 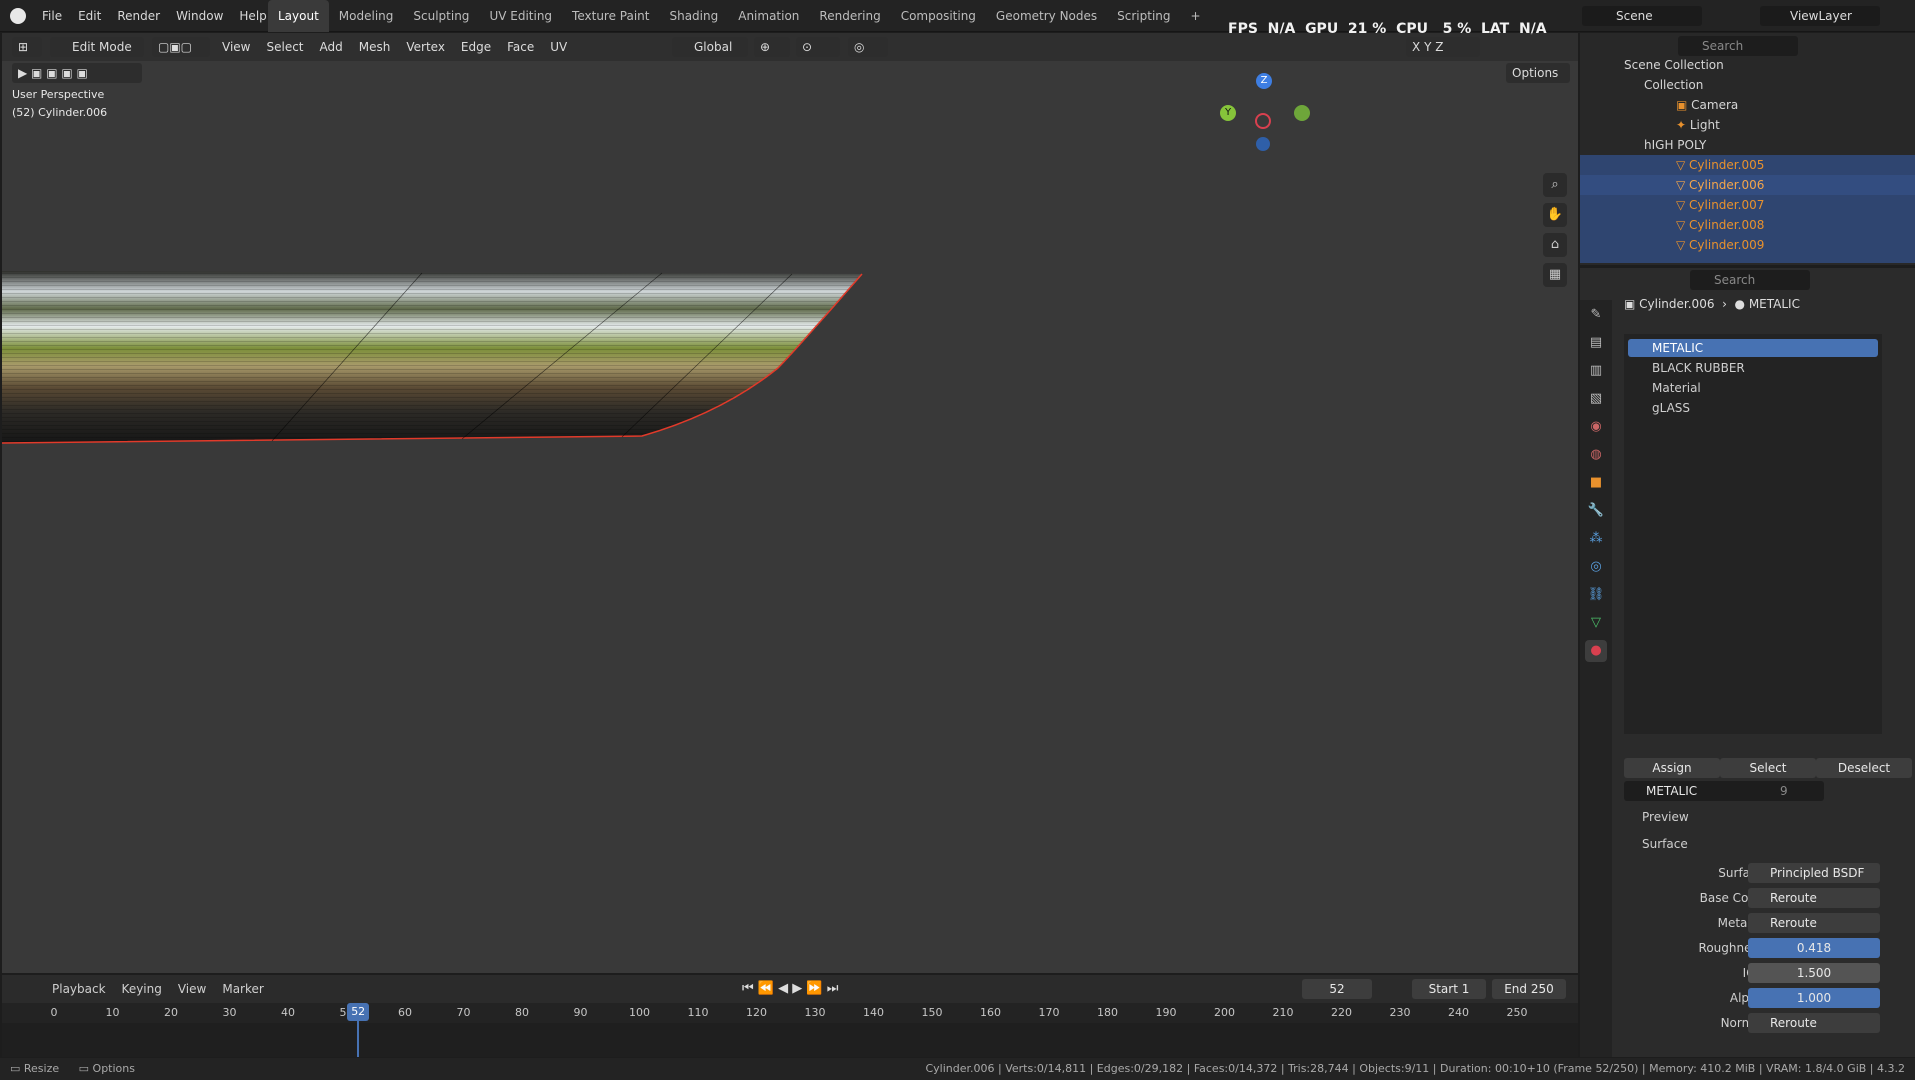 I want to click on particles-tab-icon: ⁂, so click(x=1596, y=539).